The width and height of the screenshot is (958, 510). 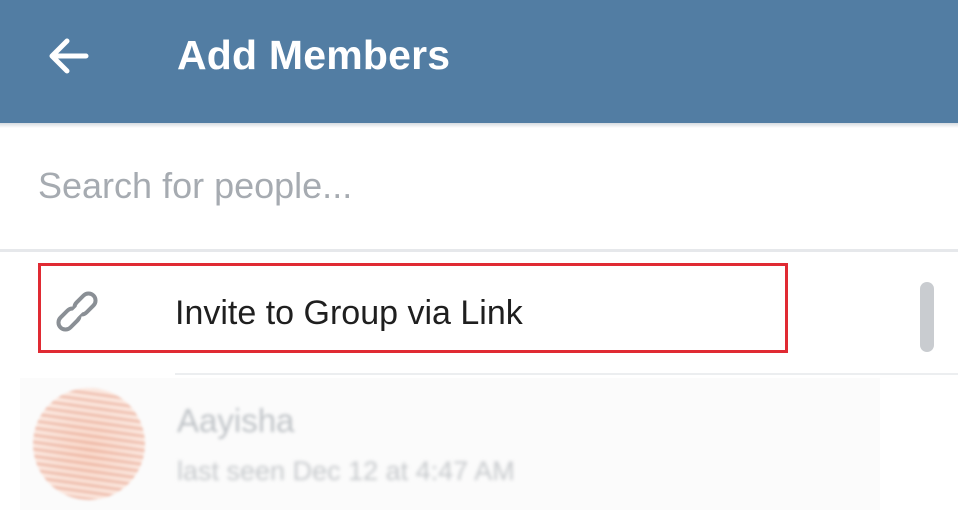 I want to click on scrollbar-thumb, so click(x=927, y=317).